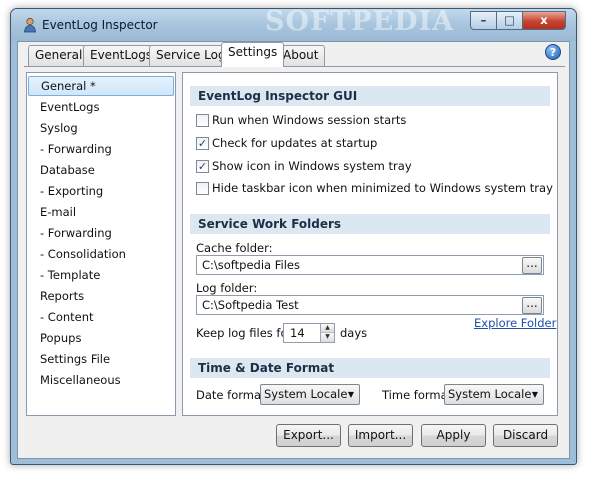 This screenshot has height=484, width=594. Describe the element at coordinates (370, 305) in the screenshot. I see `log-folder-field: C:\Softpedia Test` at that location.